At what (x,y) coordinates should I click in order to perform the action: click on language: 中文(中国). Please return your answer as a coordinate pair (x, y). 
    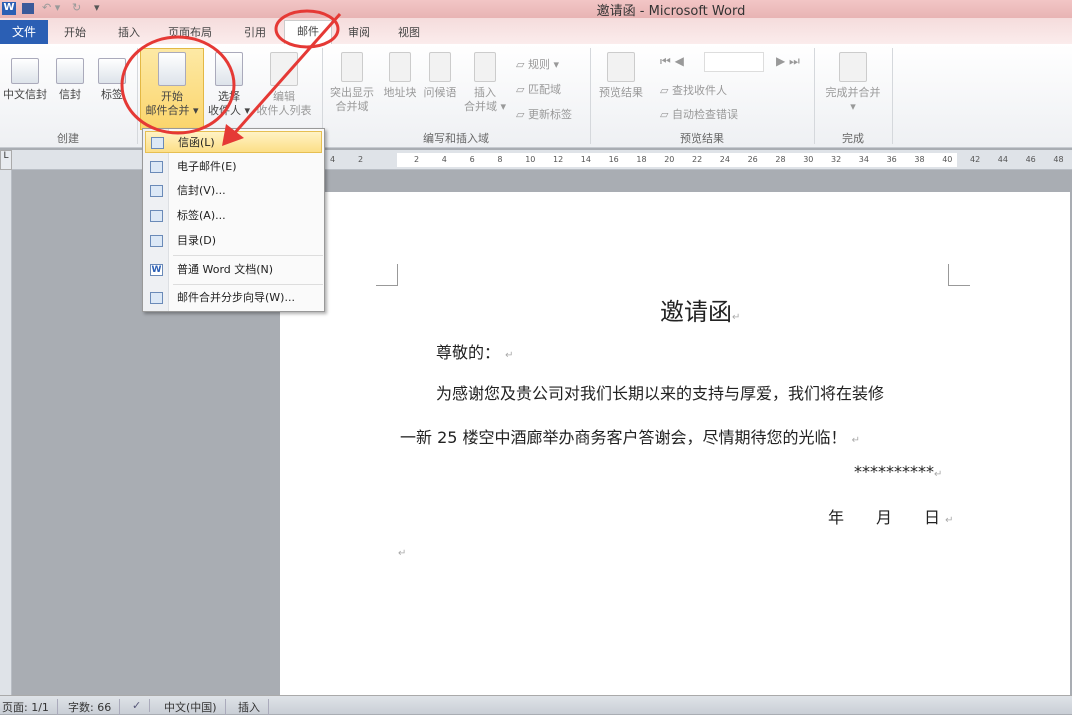
    Looking at the image, I should click on (195, 707).